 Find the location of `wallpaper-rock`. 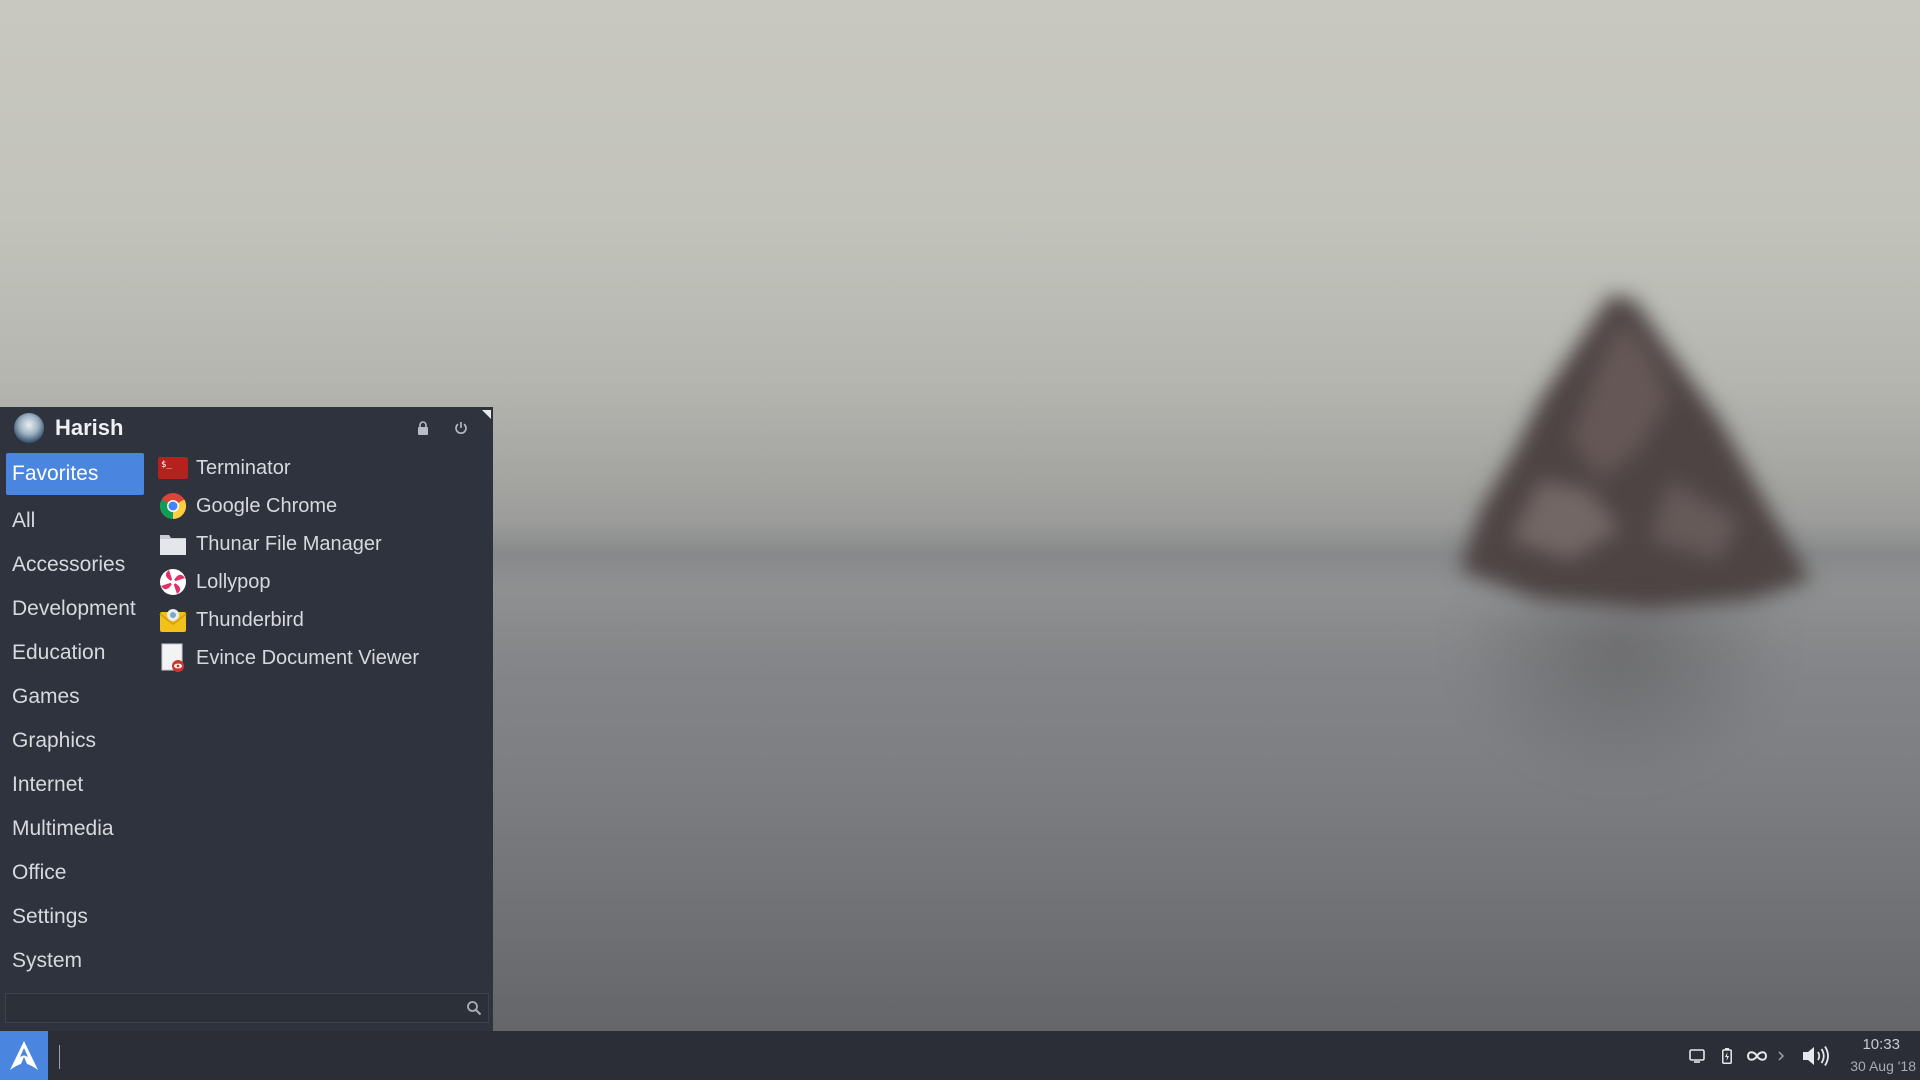

wallpaper-rock is located at coordinates (1635, 452).